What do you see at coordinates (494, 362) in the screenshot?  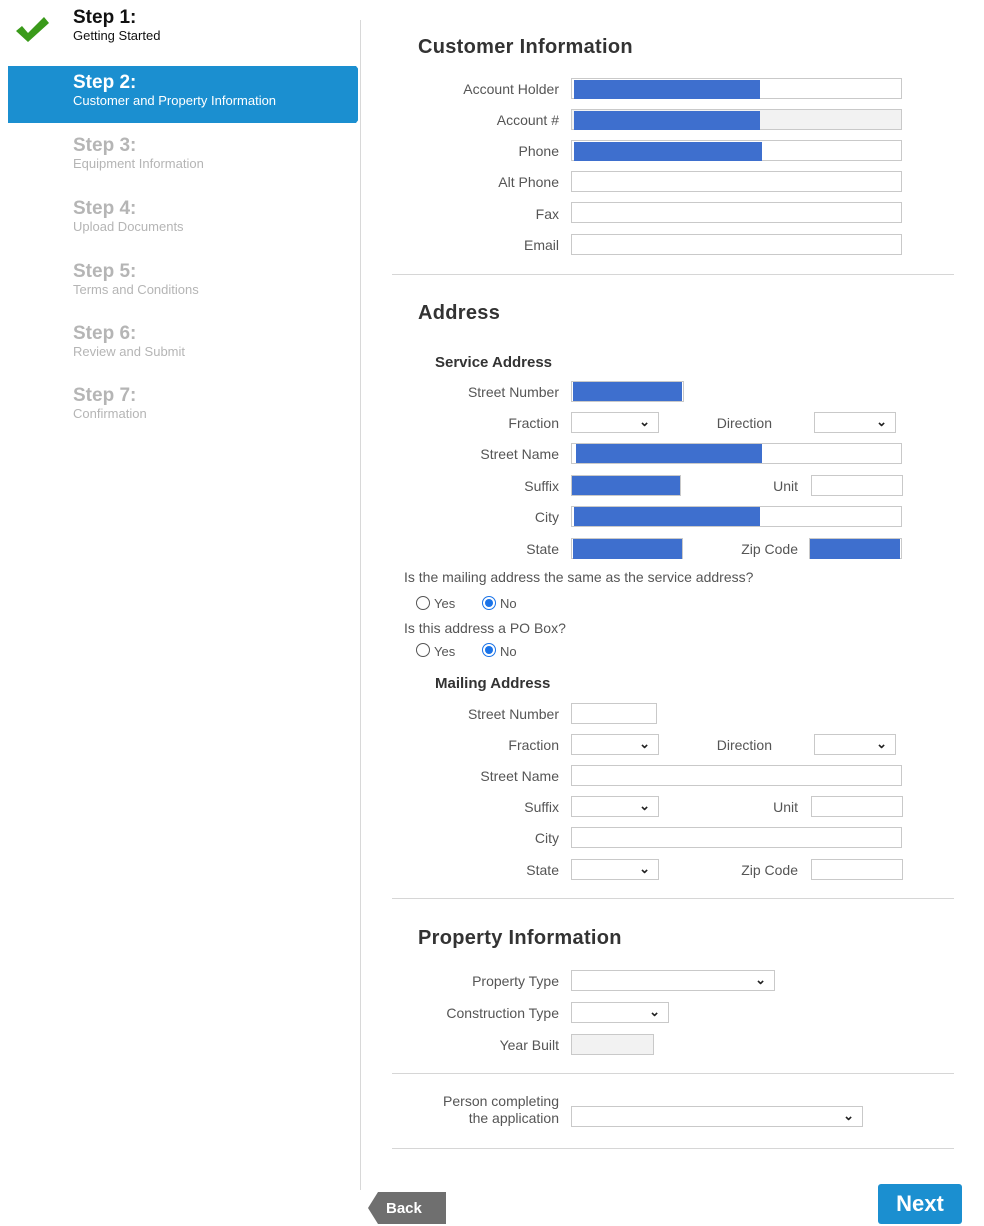 I see `service-address-title: Service Address` at bounding box center [494, 362].